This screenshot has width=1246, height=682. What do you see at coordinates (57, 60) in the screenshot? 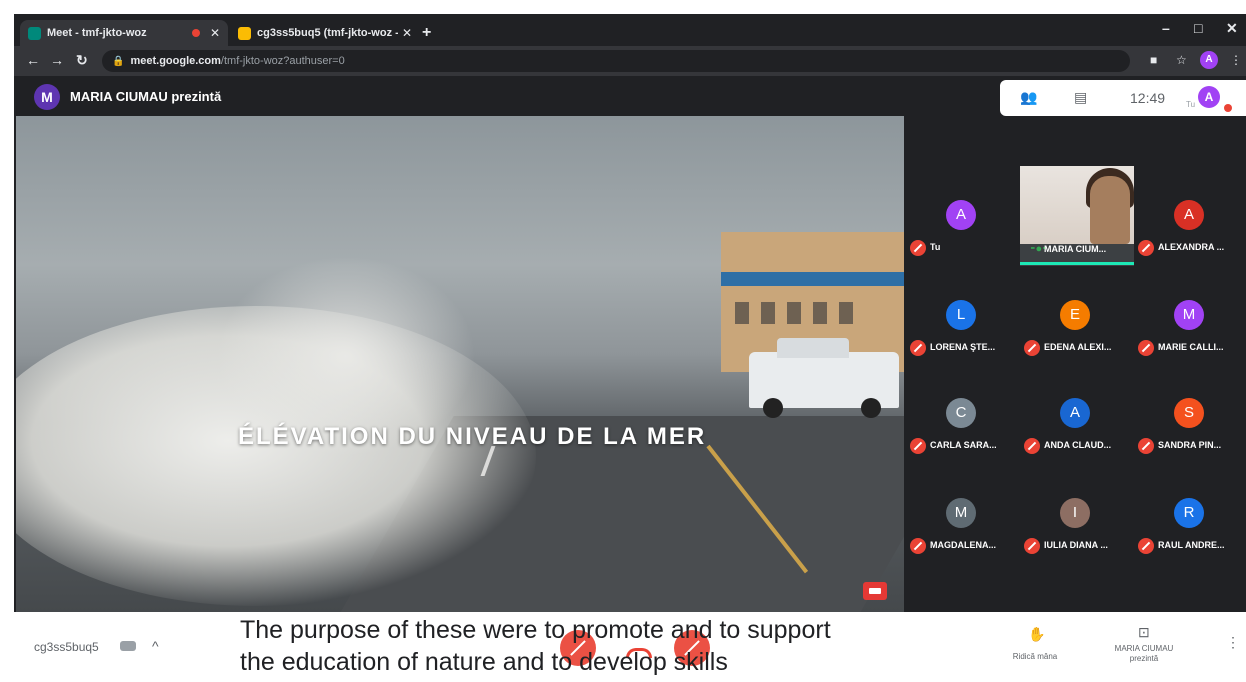
I see `forward-icon: →` at bounding box center [57, 60].